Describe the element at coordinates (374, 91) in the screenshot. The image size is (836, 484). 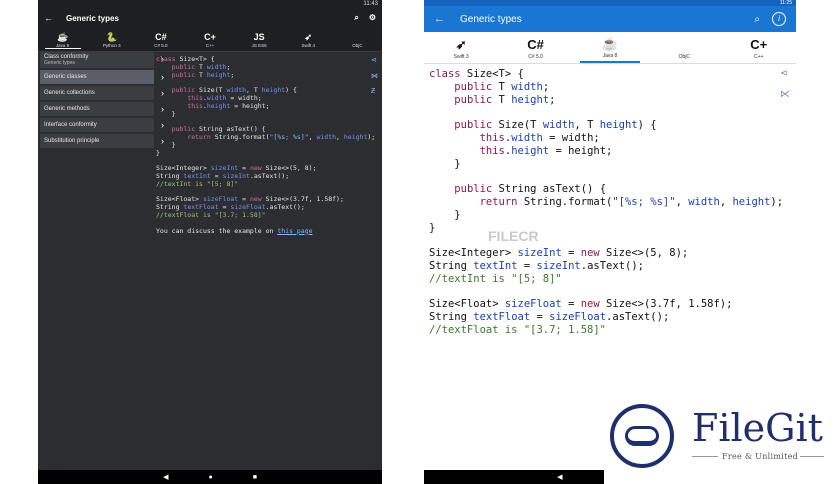
I see `wrap-icon: Ƶ` at that location.